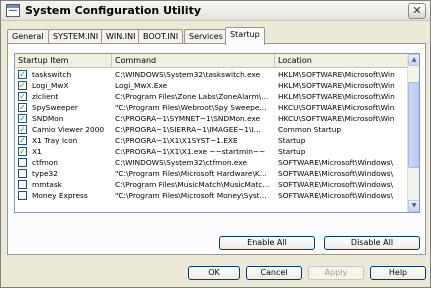 The height and width of the screenshot is (288, 431). I want to click on startup-item-name: zlclient, so click(45, 96).